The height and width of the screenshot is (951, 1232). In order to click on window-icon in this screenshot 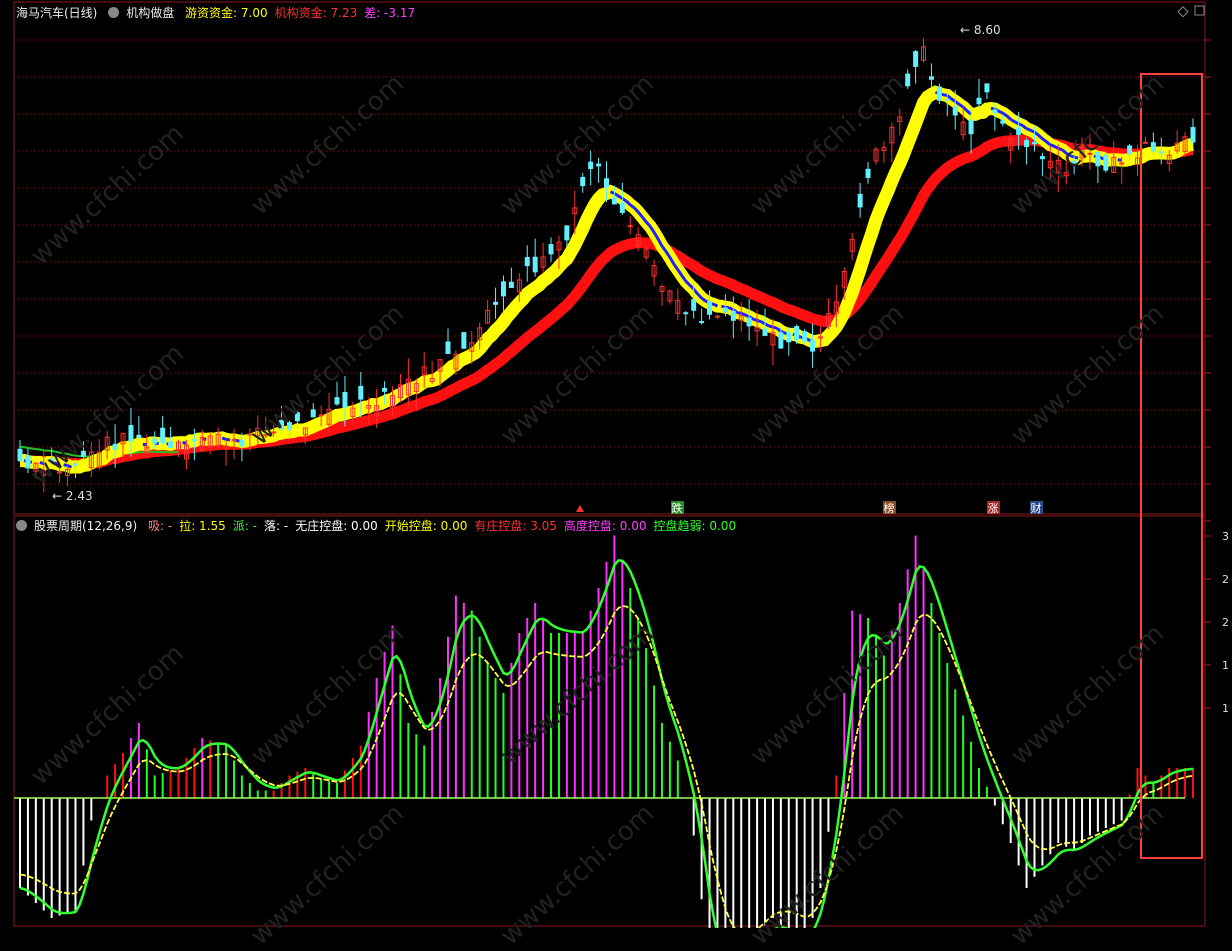, I will do `click(1199, 10)`.